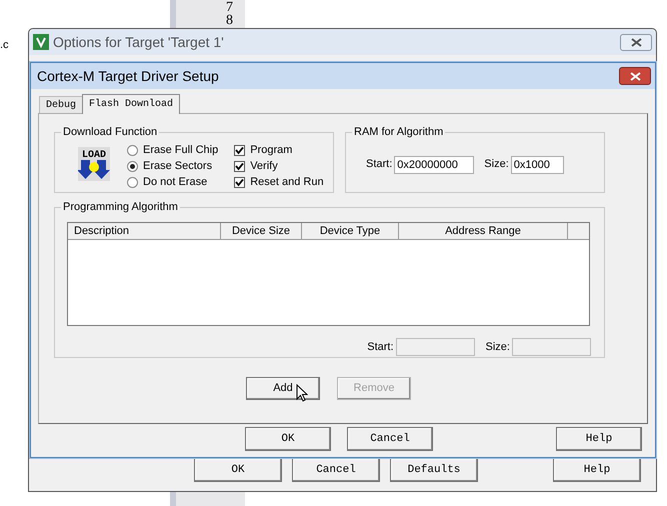  Describe the element at coordinates (434, 470) in the screenshot. I see `dialog-button: Defaults` at that location.